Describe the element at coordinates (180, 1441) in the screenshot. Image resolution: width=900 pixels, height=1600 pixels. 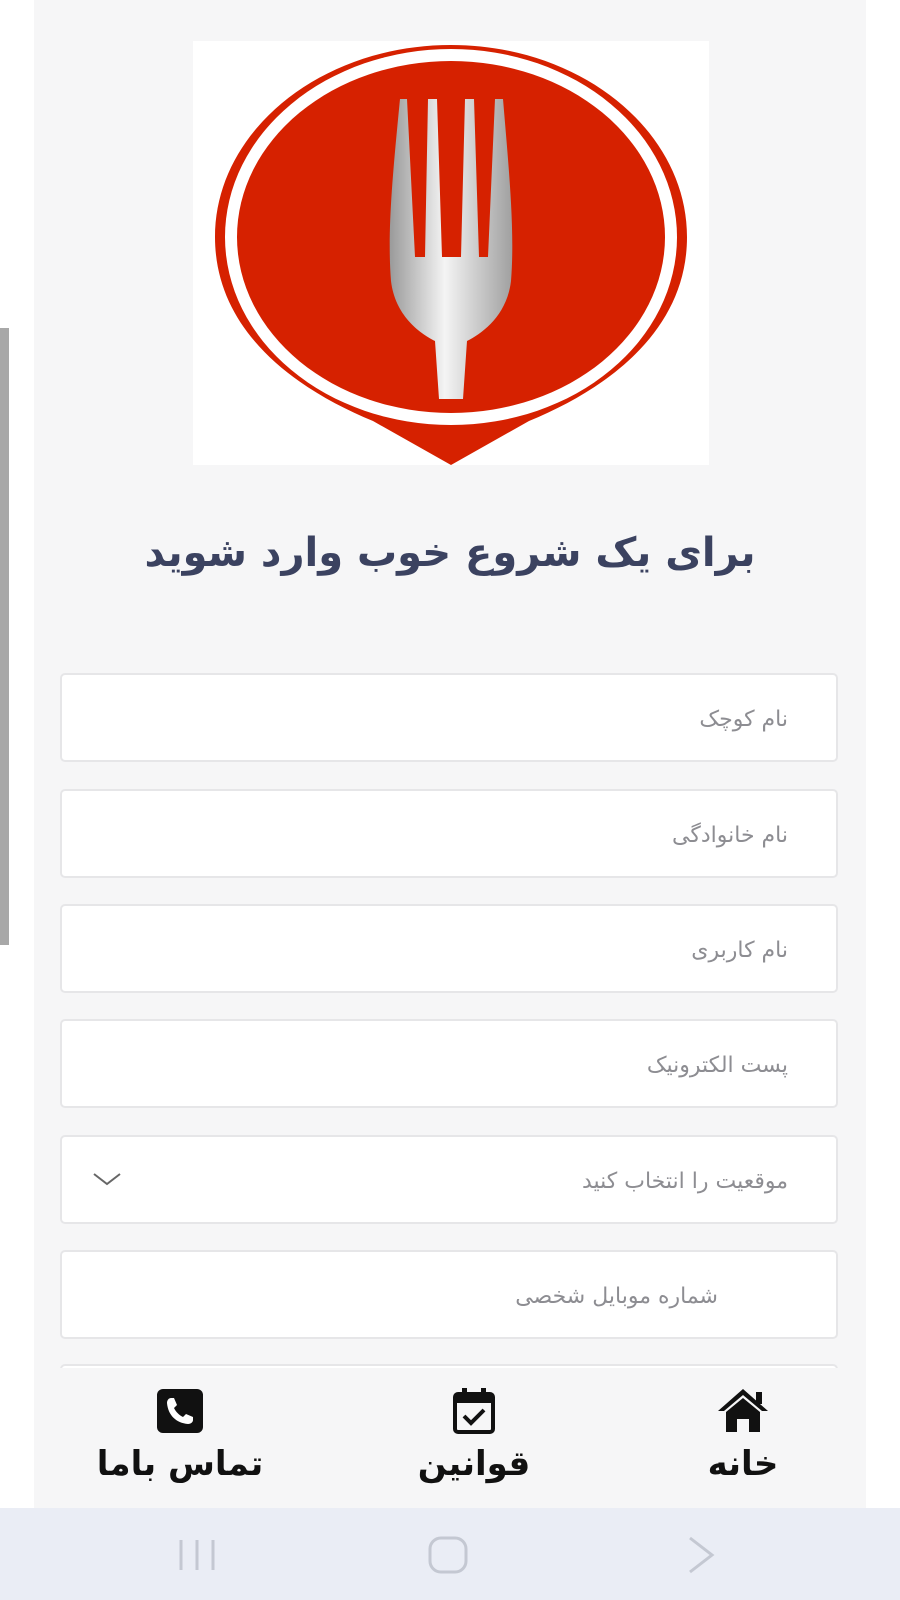
I see `nav-contact: تماس باما` at that location.